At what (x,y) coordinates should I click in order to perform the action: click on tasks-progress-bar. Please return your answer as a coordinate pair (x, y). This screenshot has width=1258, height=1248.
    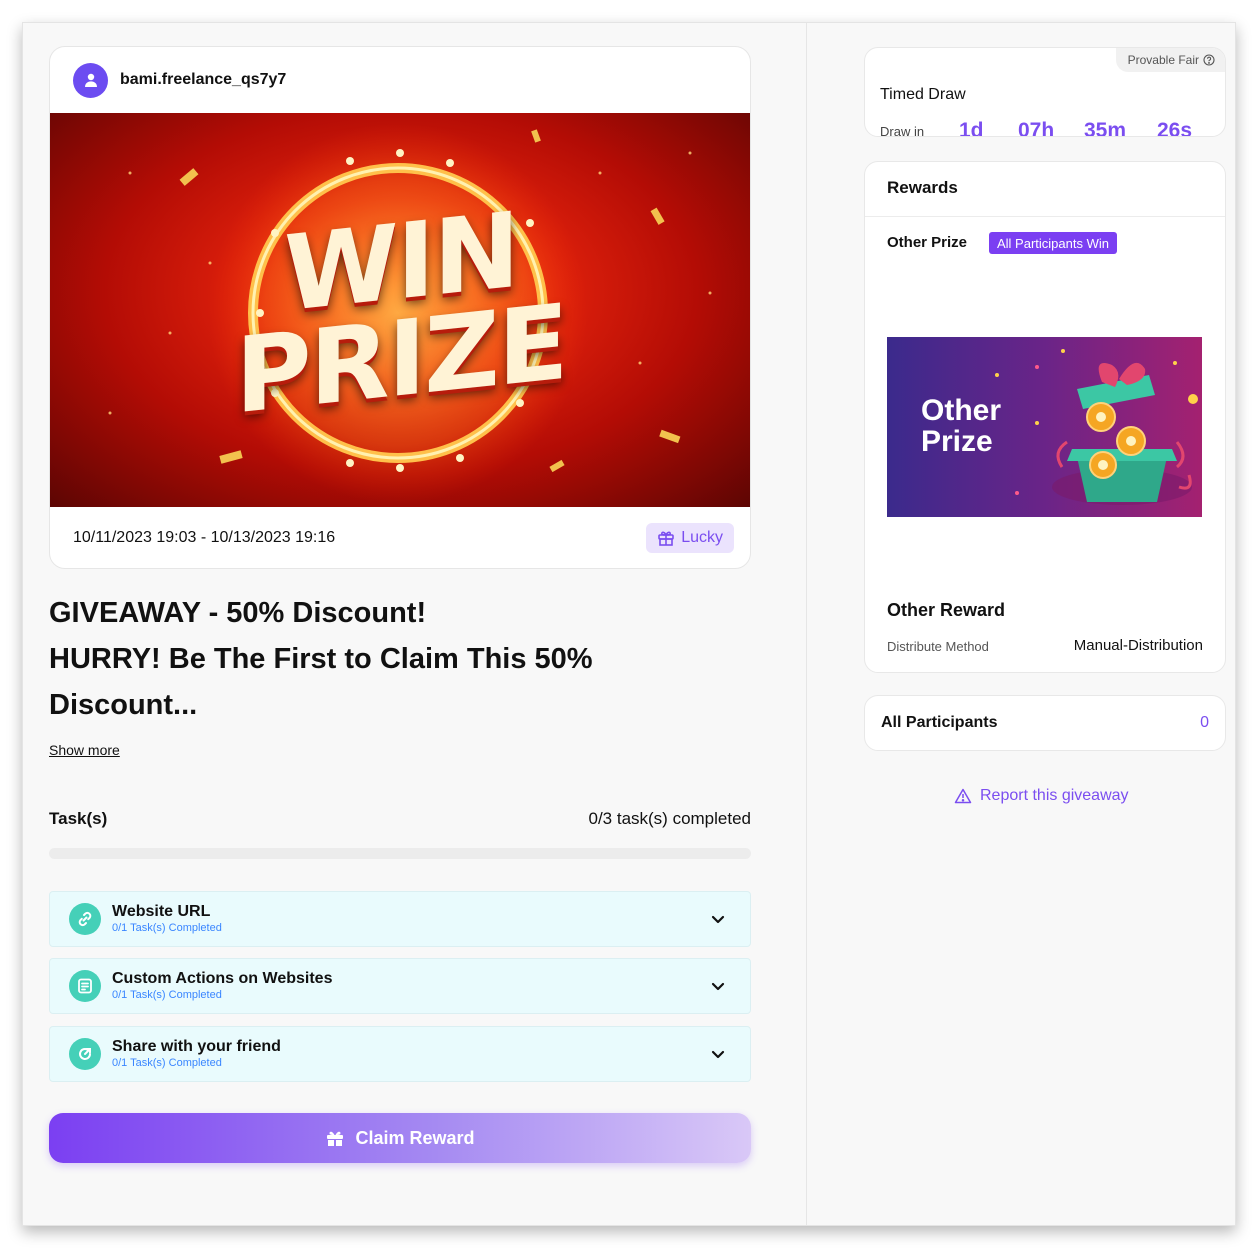
    Looking at the image, I should click on (400, 853).